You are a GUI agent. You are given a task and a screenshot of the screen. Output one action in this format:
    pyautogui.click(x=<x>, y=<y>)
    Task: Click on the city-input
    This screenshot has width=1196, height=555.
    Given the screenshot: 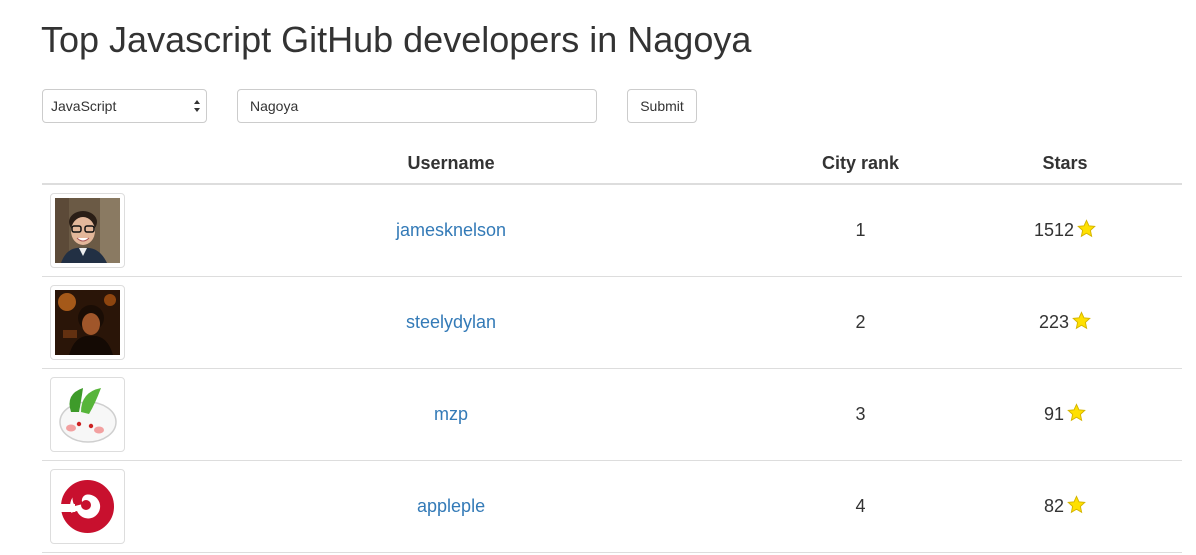 What is the action you would take?
    pyautogui.click(x=417, y=106)
    